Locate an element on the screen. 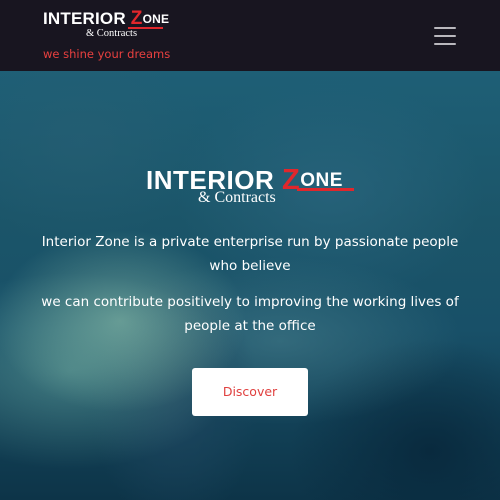  logo-text-interior: INTERIOR is located at coordinates (84, 18).